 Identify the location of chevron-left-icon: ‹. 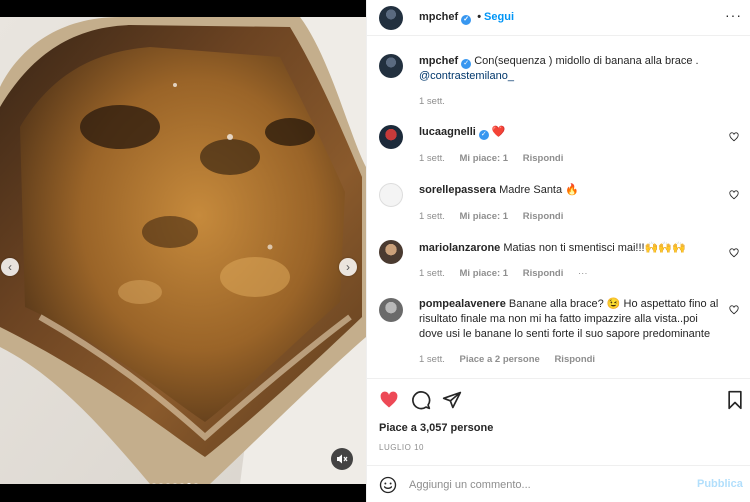
(10, 267).